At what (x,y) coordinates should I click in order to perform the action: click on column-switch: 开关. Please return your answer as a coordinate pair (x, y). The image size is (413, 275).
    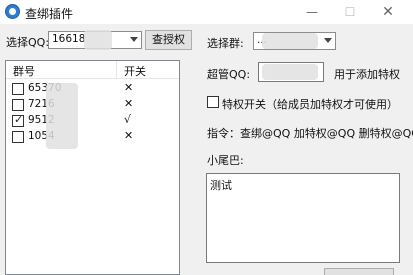
    Looking at the image, I should click on (135, 71).